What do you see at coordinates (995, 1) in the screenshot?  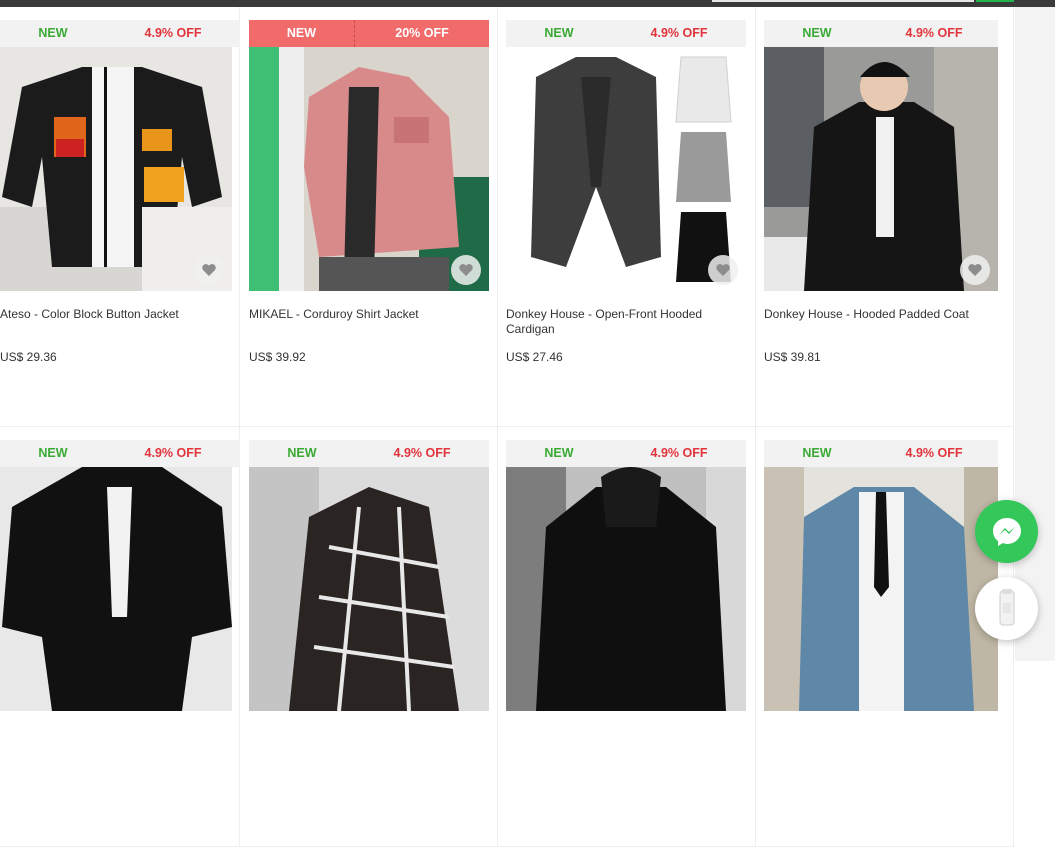 I see `search-button-edge` at bounding box center [995, 1].